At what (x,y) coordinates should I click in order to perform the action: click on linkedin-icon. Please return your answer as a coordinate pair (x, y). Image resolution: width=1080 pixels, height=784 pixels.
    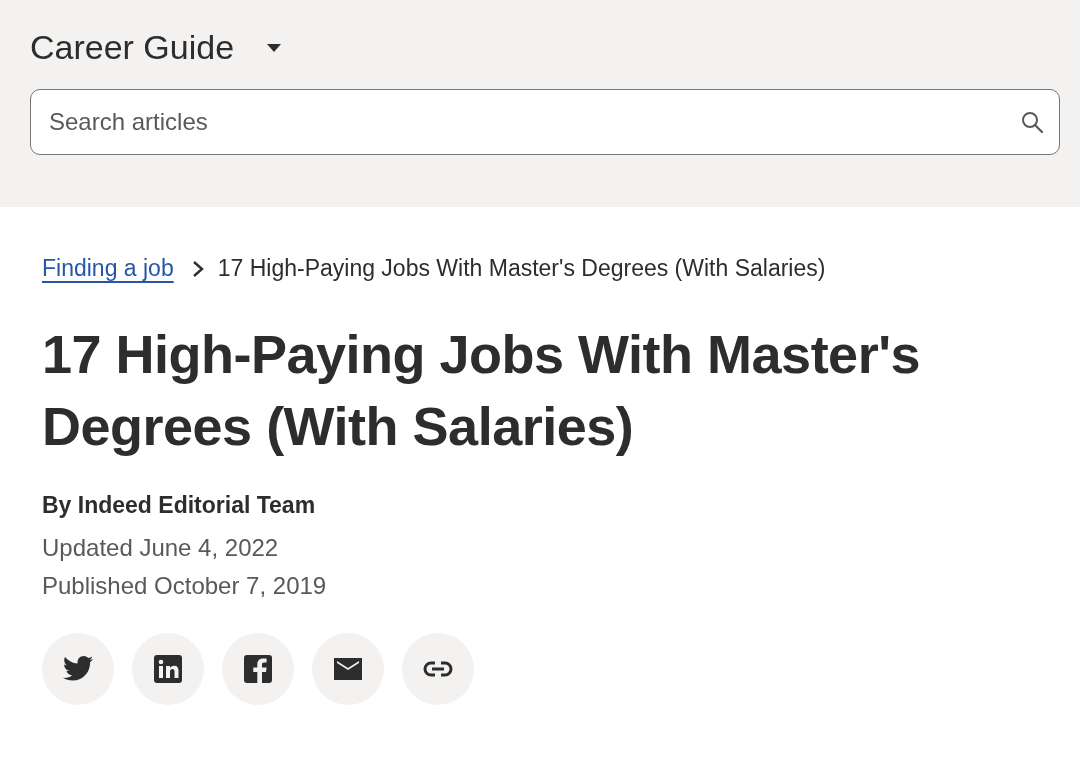
    Looking at the image, I should click on (168, 669).